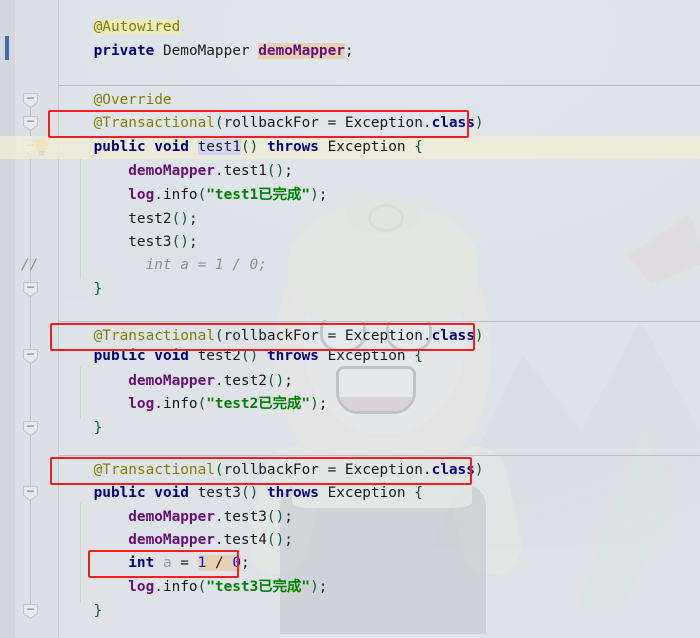 The height and width of the screenshot is (638, 700). What do you see at coordinates (137, 27) in the screenshot?
I see `code-token: @Autowired` at bounding box center [137, 27].